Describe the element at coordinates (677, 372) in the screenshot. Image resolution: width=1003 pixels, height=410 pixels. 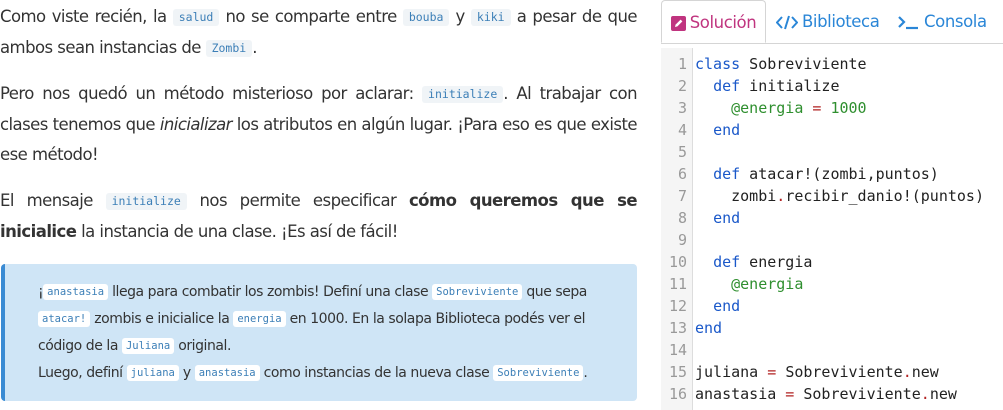
I see `line-number: 15` at that location.